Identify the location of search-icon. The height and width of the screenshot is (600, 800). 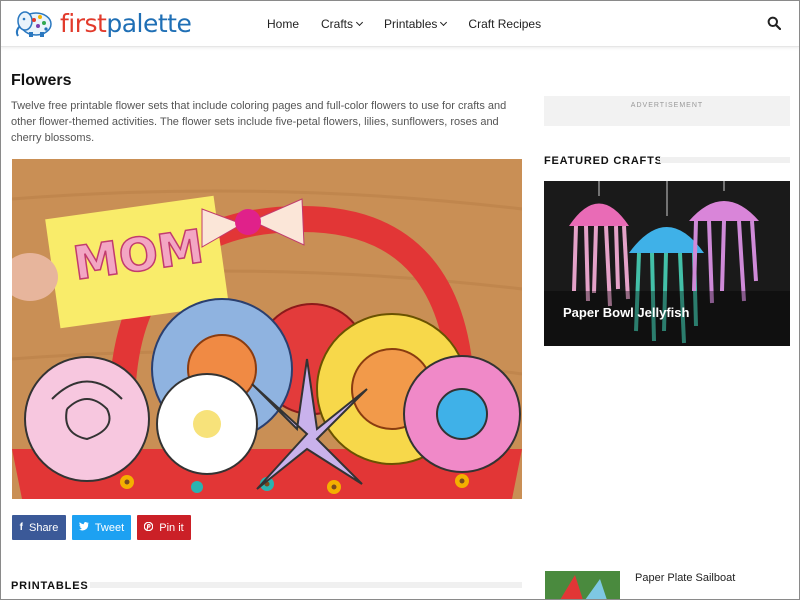
(774, 23).